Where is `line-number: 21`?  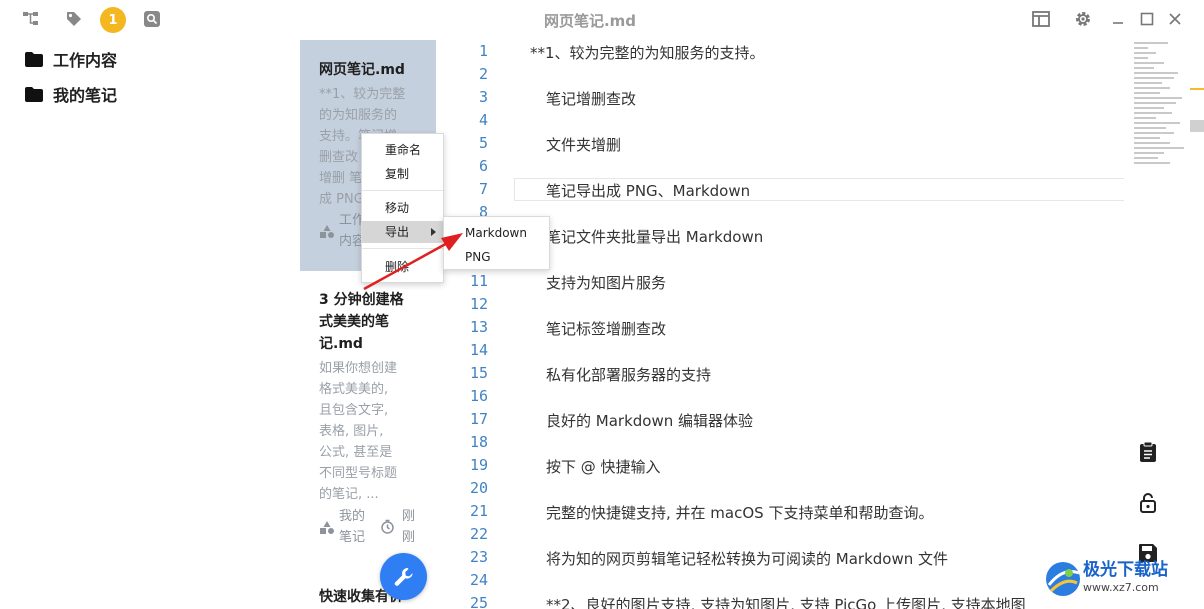
line-number: 21 is located at coordinates (478, 511).